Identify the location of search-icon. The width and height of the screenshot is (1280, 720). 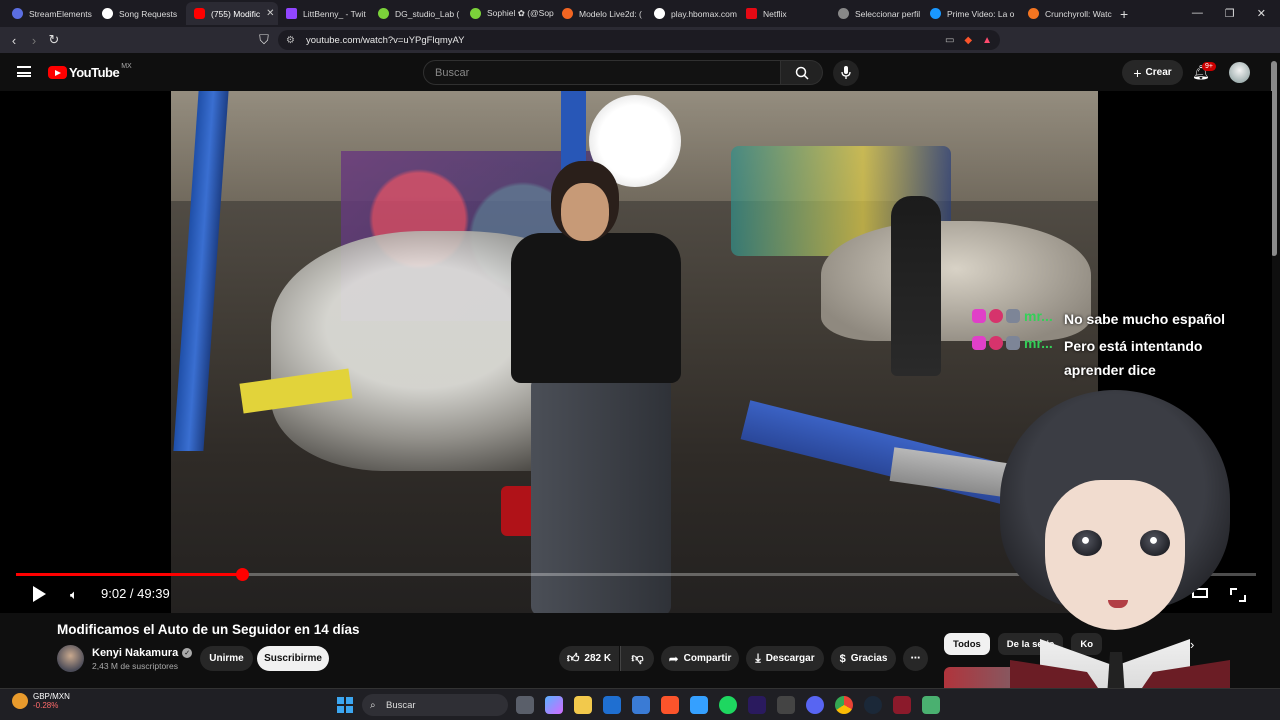
(802, 73).